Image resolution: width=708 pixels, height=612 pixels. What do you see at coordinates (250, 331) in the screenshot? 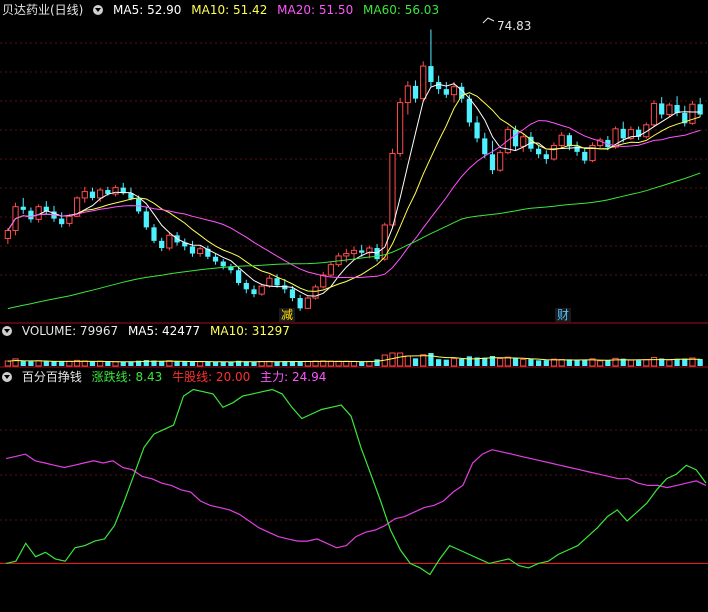
I see `vol-ma10-label: MA10: 31297` at bounding box center [250, 331].